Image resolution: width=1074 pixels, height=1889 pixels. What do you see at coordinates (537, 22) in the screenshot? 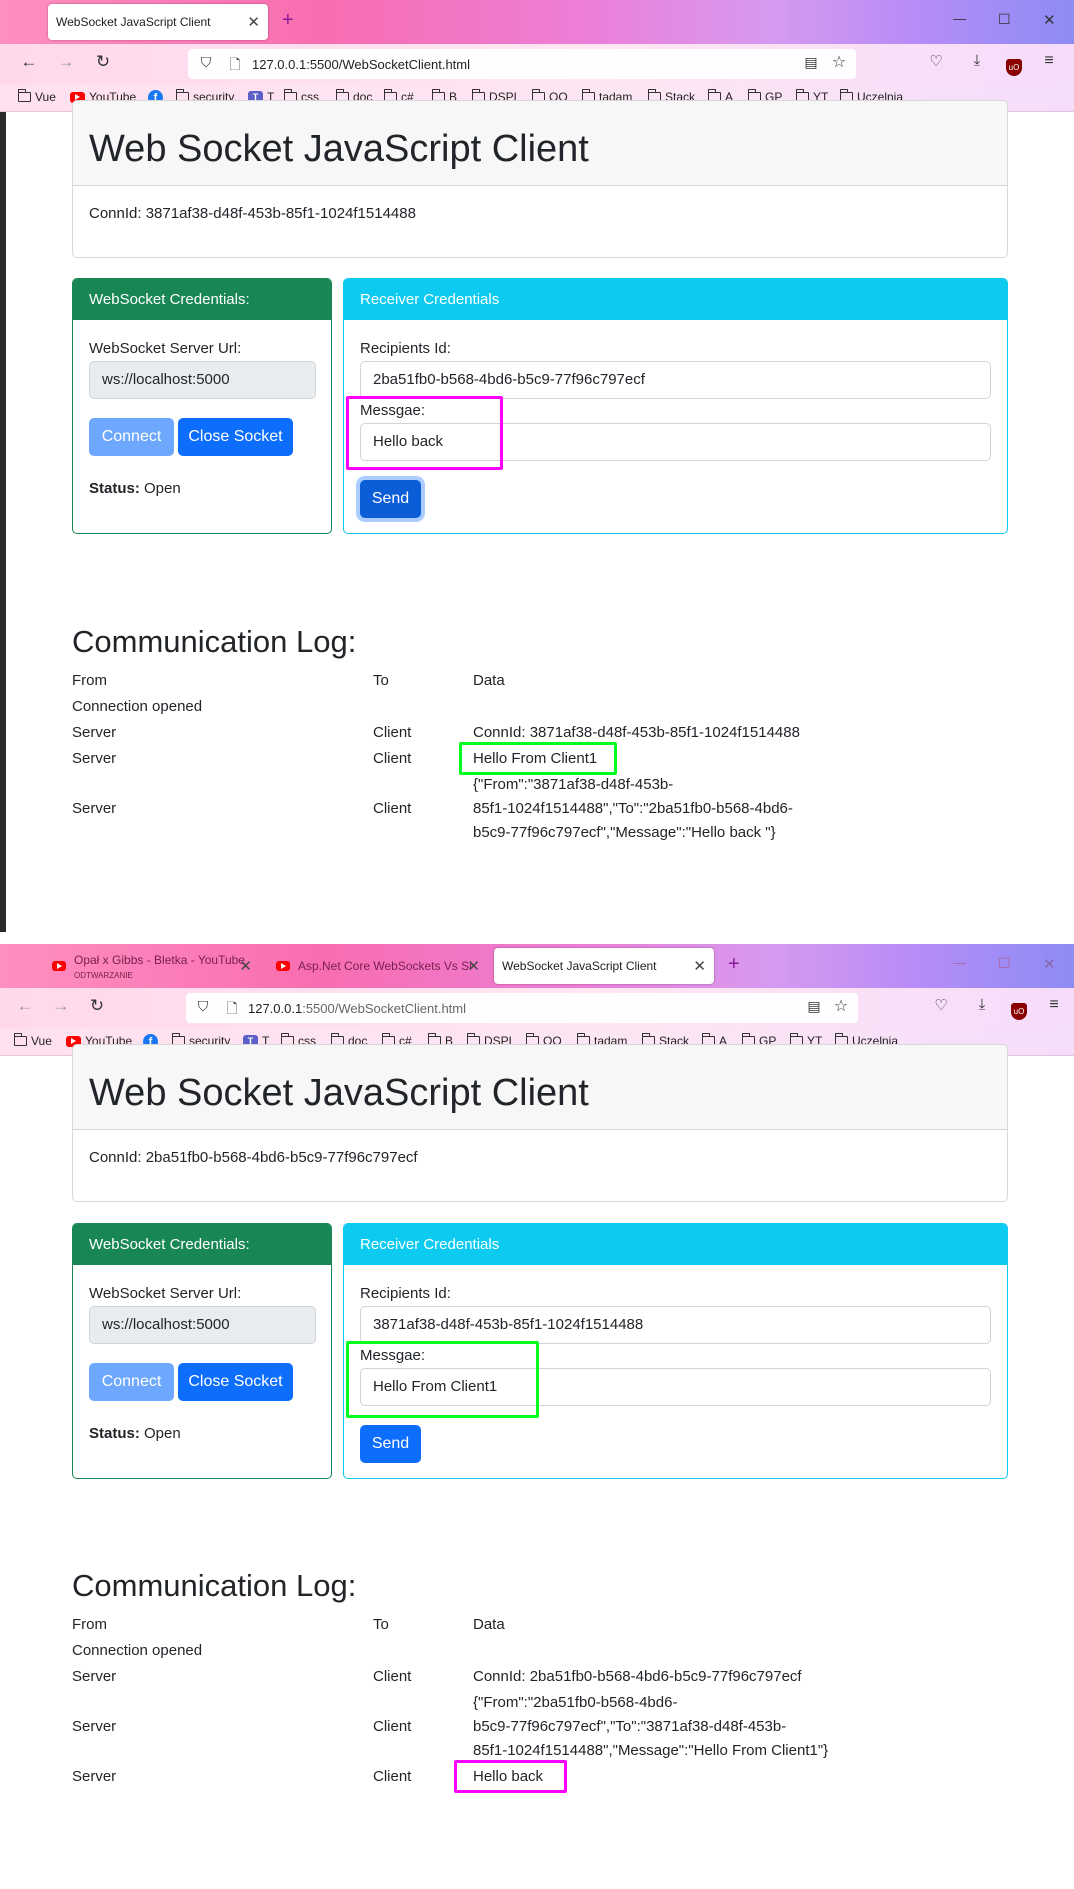
I see `tab-bar: WebSocket JavaScript Client ✕ + — ☐ ✕` at bounding box center [537, 22].